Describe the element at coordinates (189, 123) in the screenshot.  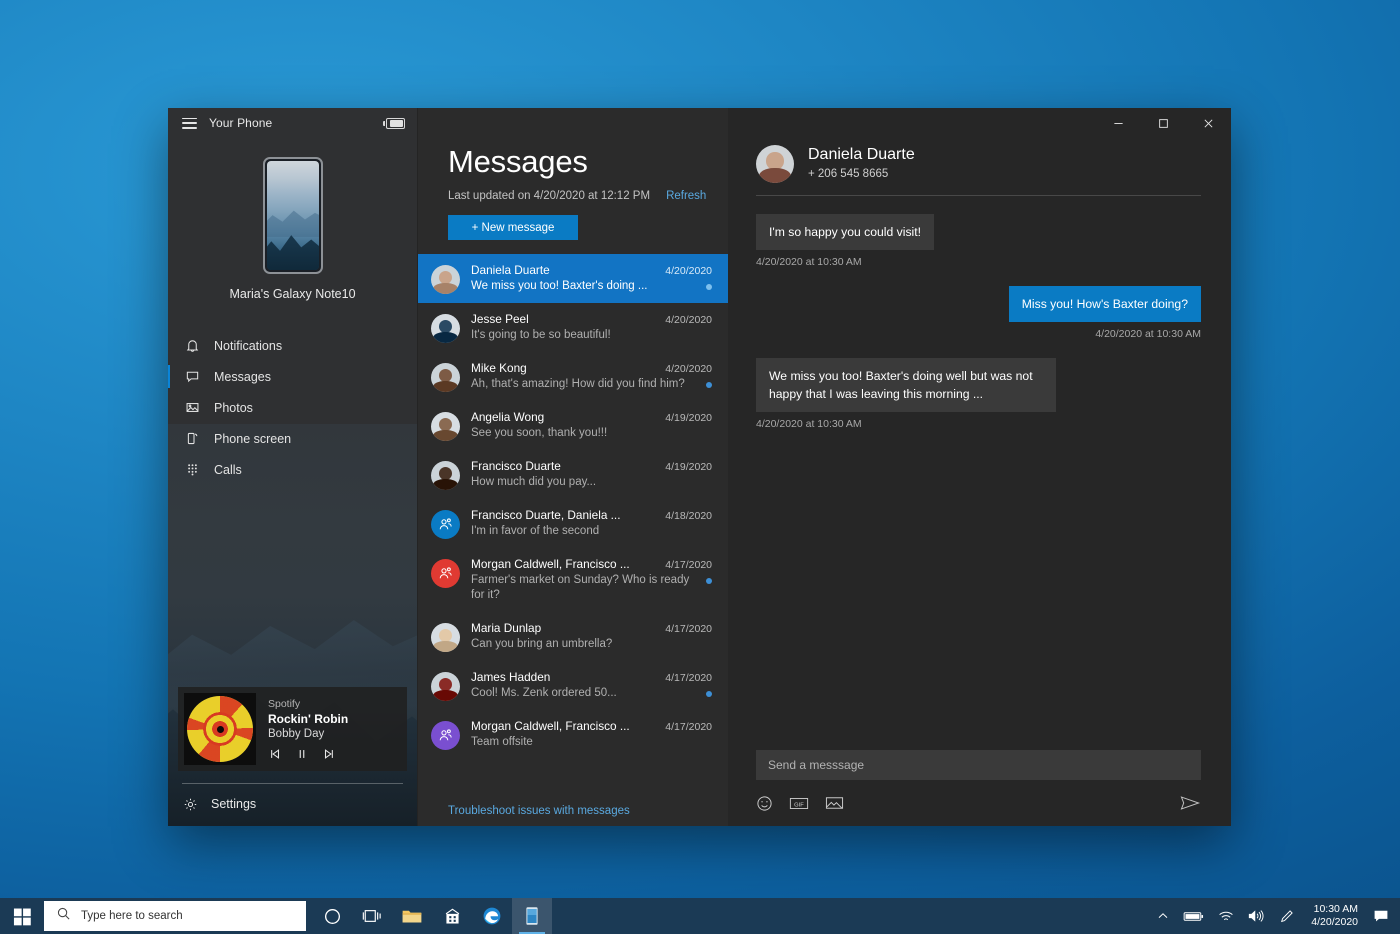
I see `hamburger-icon` at that location.